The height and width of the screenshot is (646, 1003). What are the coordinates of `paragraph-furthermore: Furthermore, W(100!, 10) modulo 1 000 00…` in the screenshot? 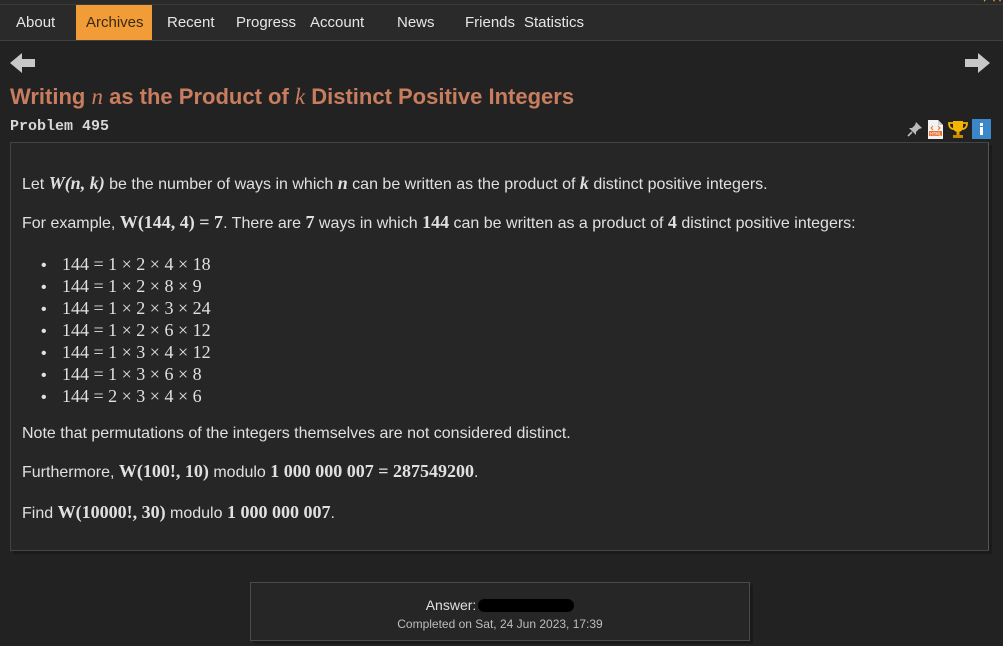 It's located at (250, 471).